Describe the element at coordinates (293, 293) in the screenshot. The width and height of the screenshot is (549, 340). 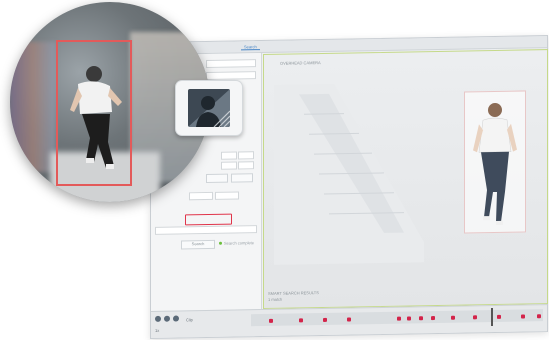
I see `results-label: SMART SEARCH RESULTS` at that location.